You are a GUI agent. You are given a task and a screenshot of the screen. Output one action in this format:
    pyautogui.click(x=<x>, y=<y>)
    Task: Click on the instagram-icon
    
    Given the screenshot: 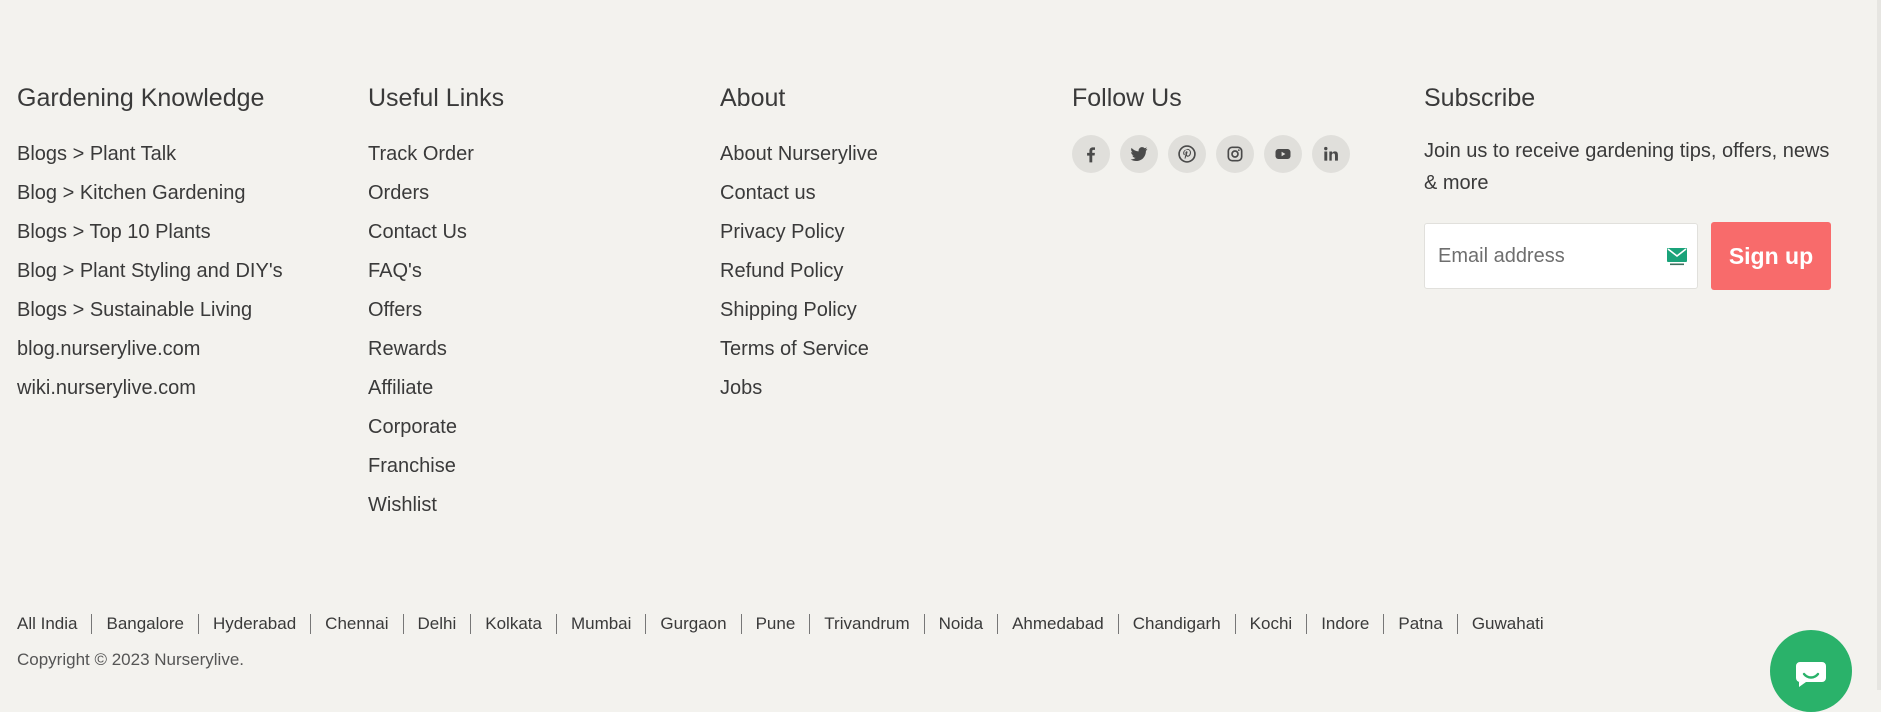 What is the action you would take?
    pyautogui.click(x=1235, y=154)
    